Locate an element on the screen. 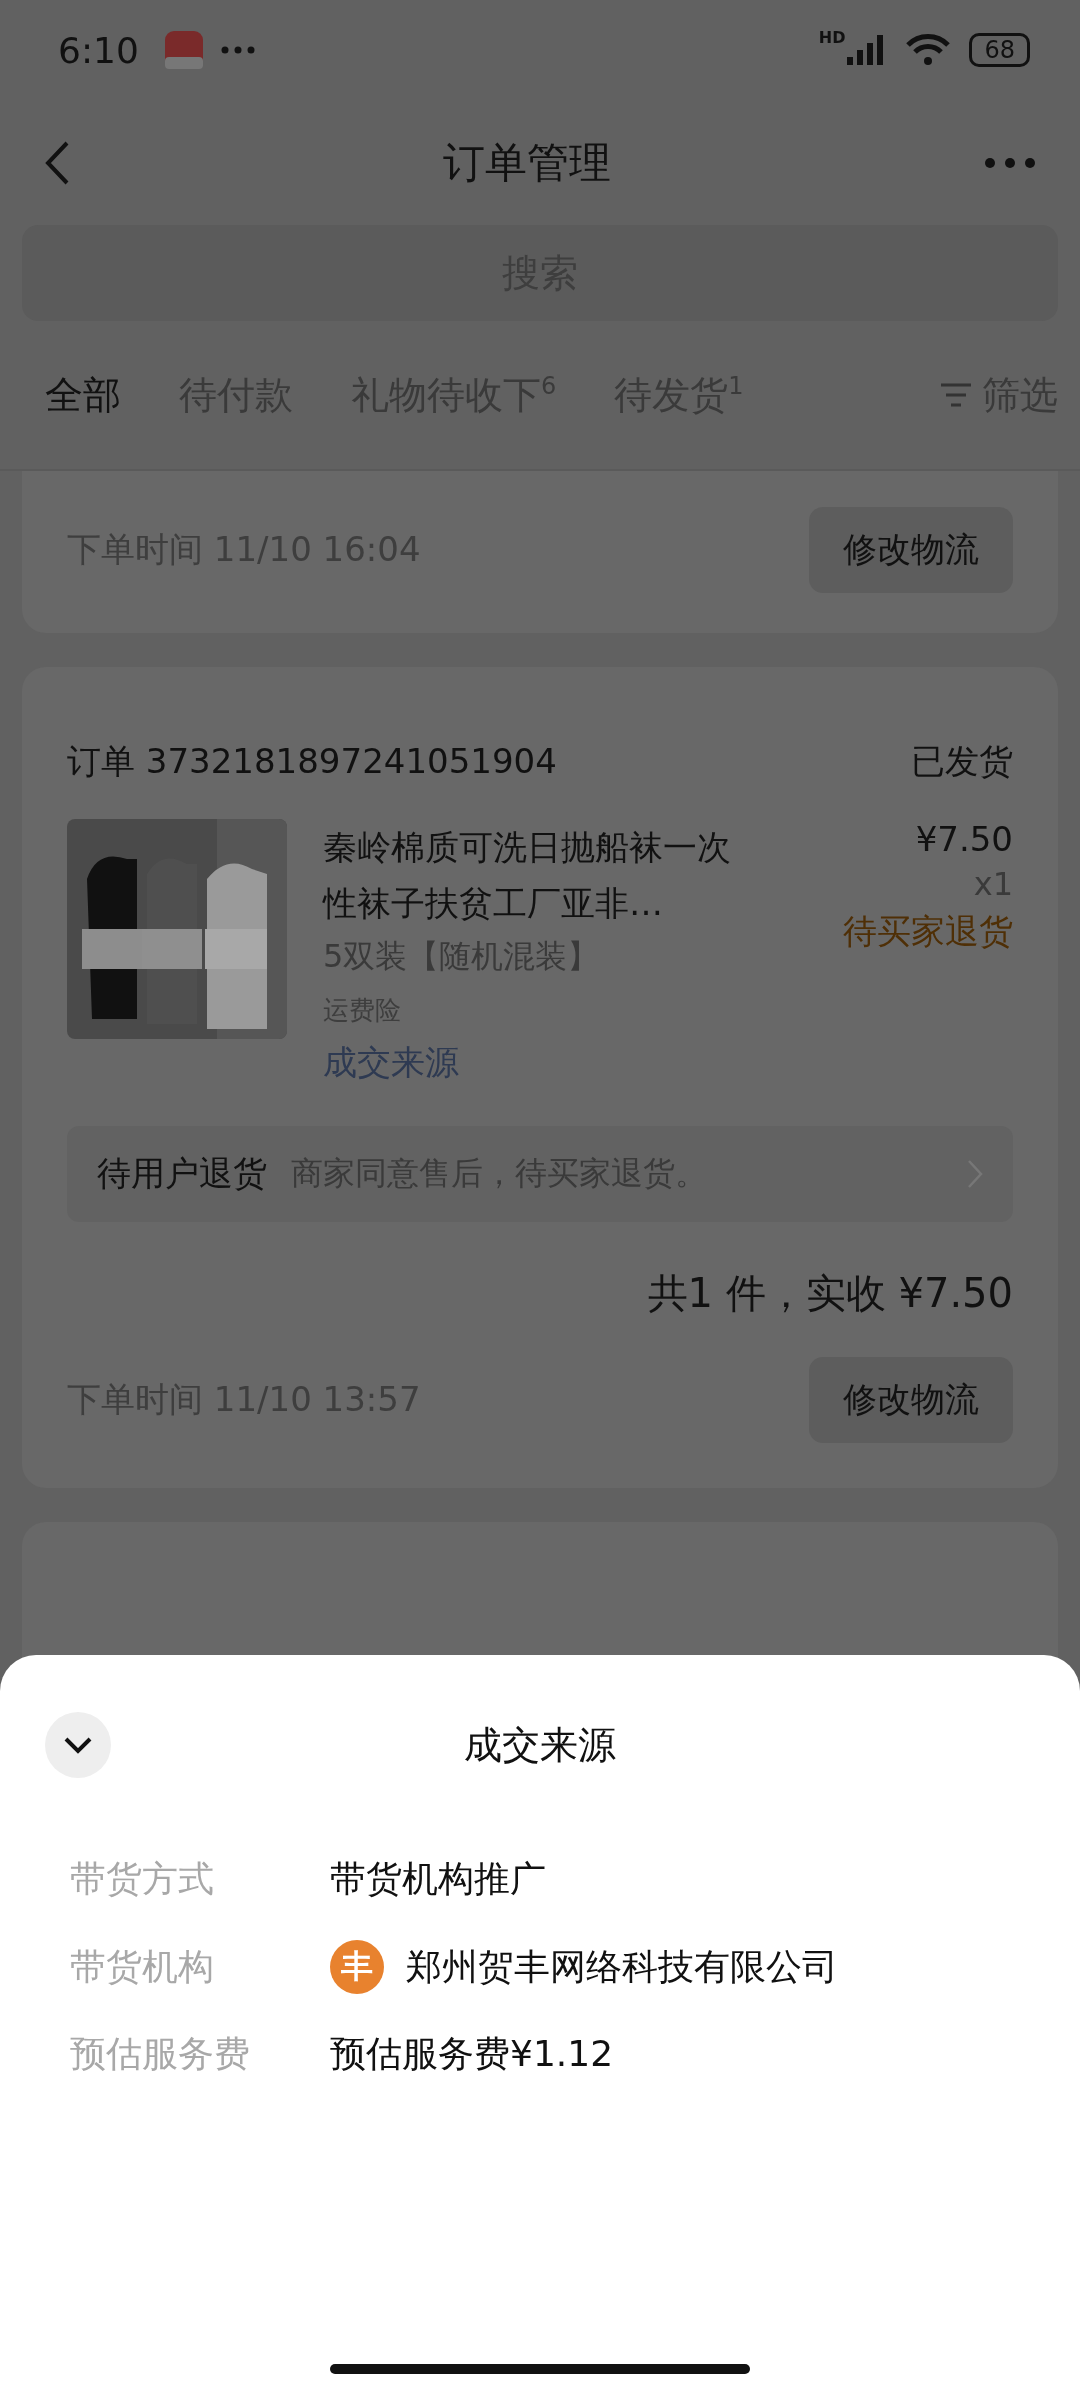  app-icon is located at coordinates (183, 50).